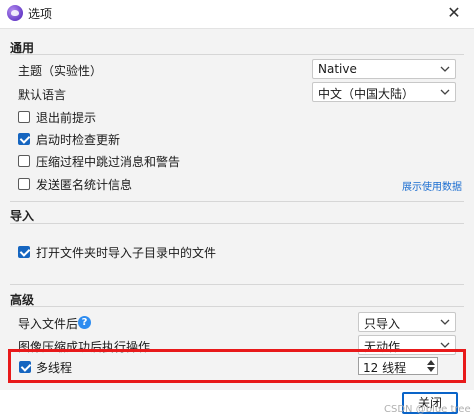 The height and width of the screenshot is (420, 474). I want to click on theme-label: 主题（实验性）, so click(60, 71).